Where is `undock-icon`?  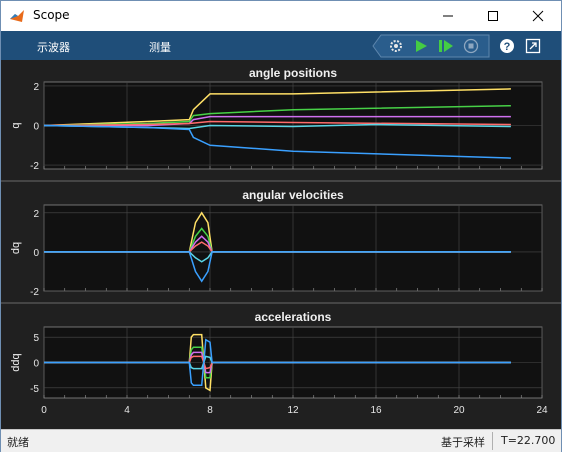
undock-icon is located at coordinates (533, 46).